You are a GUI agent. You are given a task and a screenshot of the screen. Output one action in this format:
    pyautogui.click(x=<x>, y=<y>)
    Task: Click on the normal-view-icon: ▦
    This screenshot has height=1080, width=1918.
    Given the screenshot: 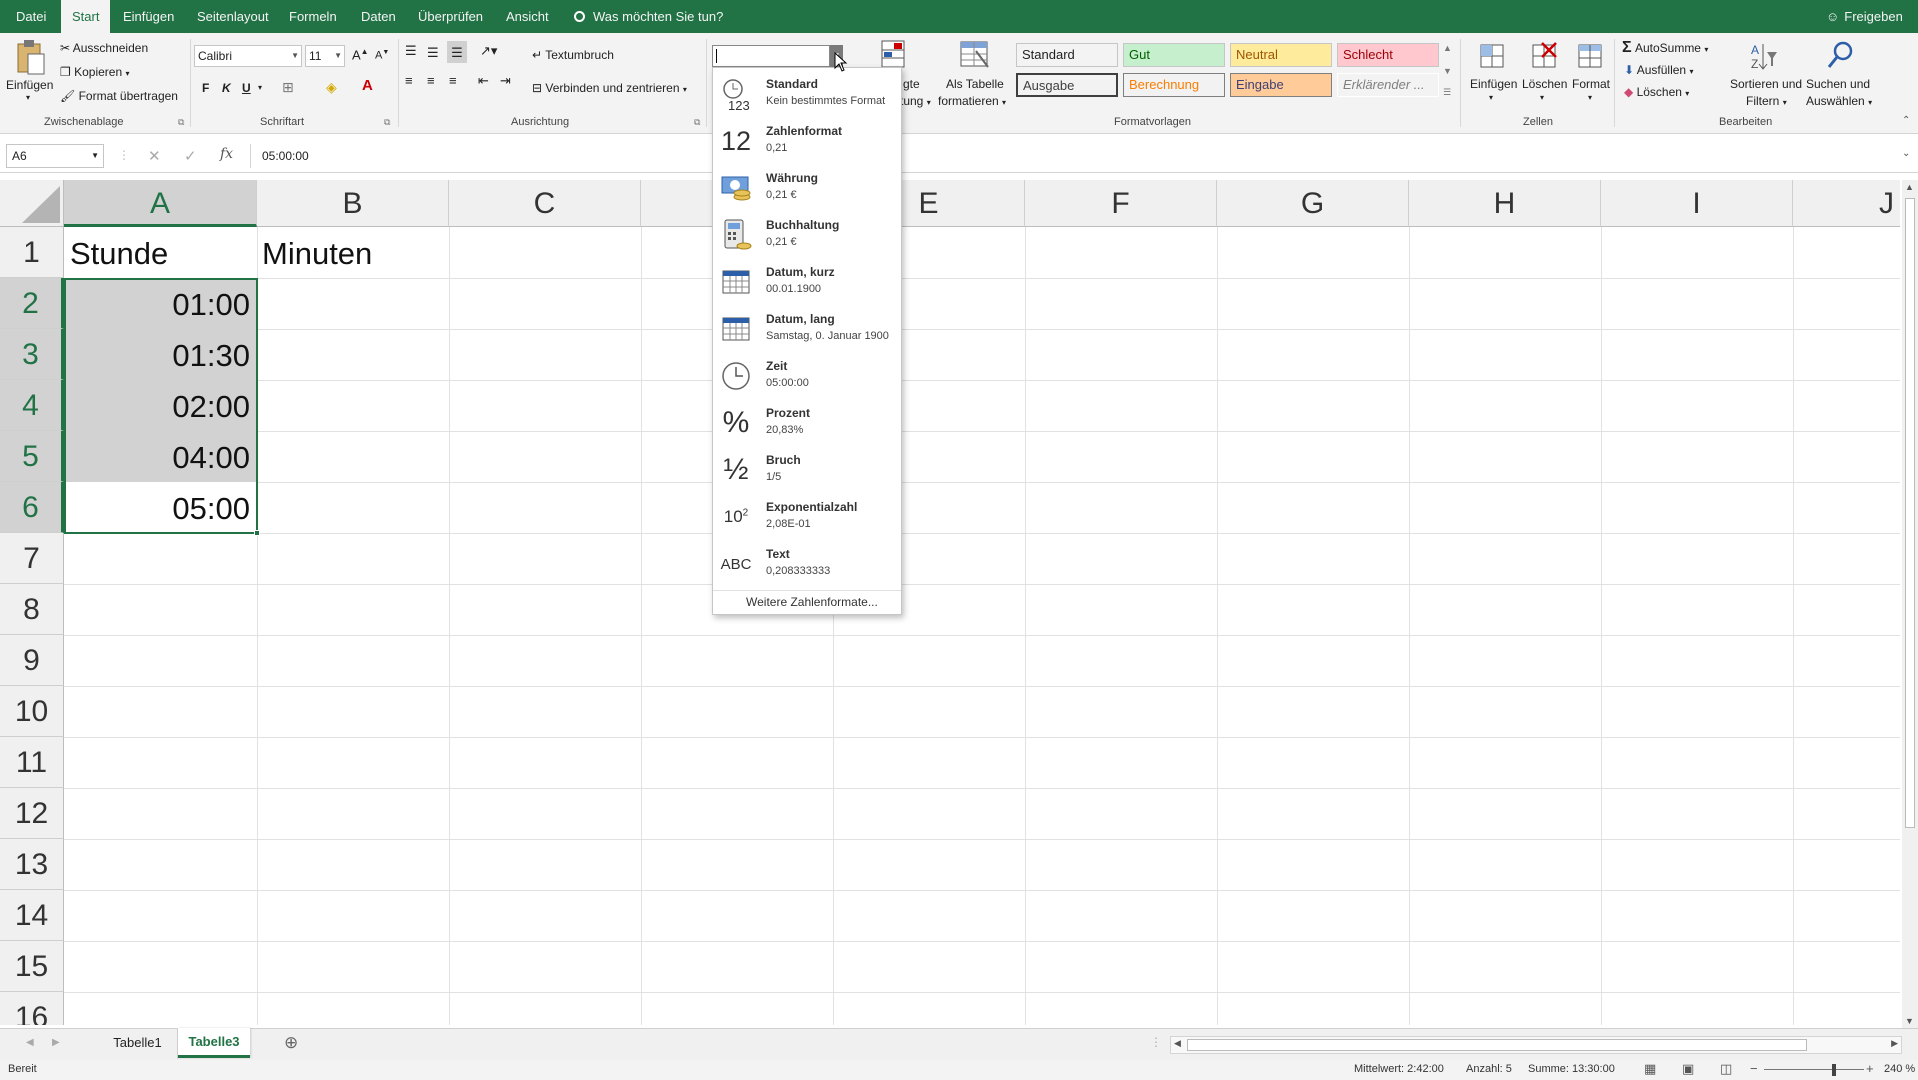 What is the action you would take?
    pyautogui.click(x=1650, y=1069)
    